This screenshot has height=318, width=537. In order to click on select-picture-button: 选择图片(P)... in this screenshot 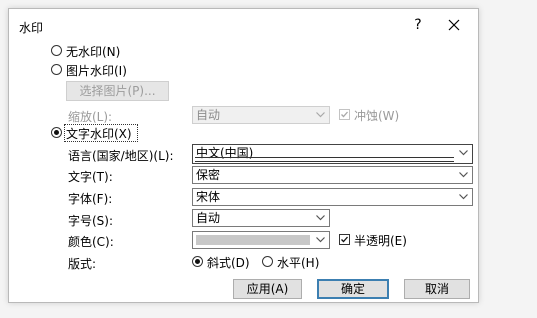, I will do `click(117, 91)`.